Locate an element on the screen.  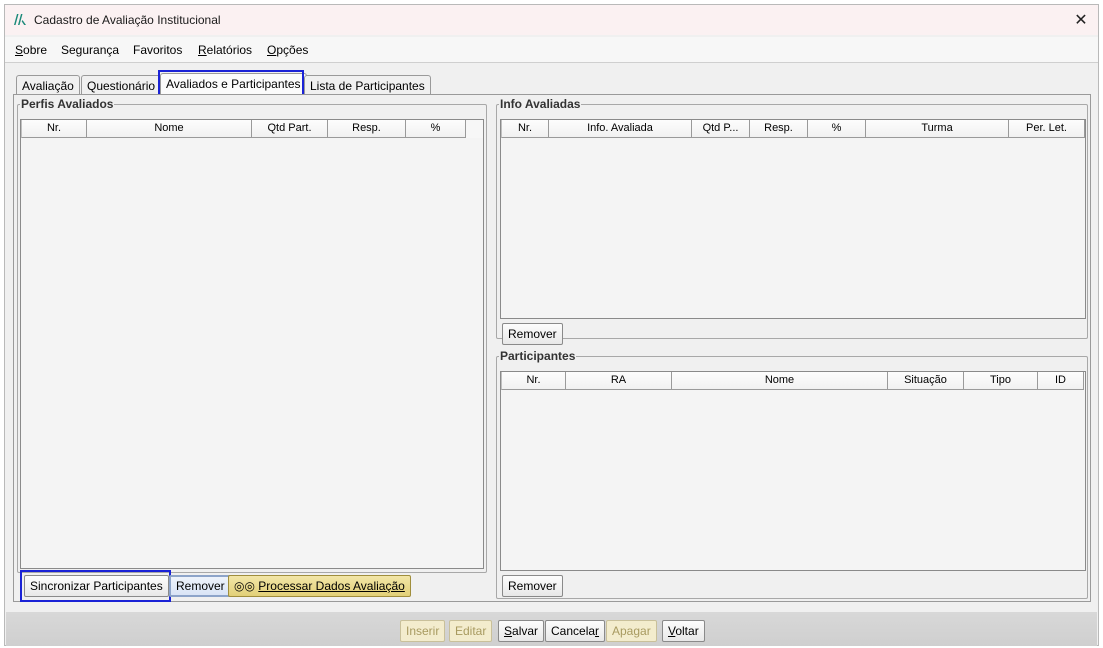
info-remover-button: Remover is located at coordinates (532, 334).